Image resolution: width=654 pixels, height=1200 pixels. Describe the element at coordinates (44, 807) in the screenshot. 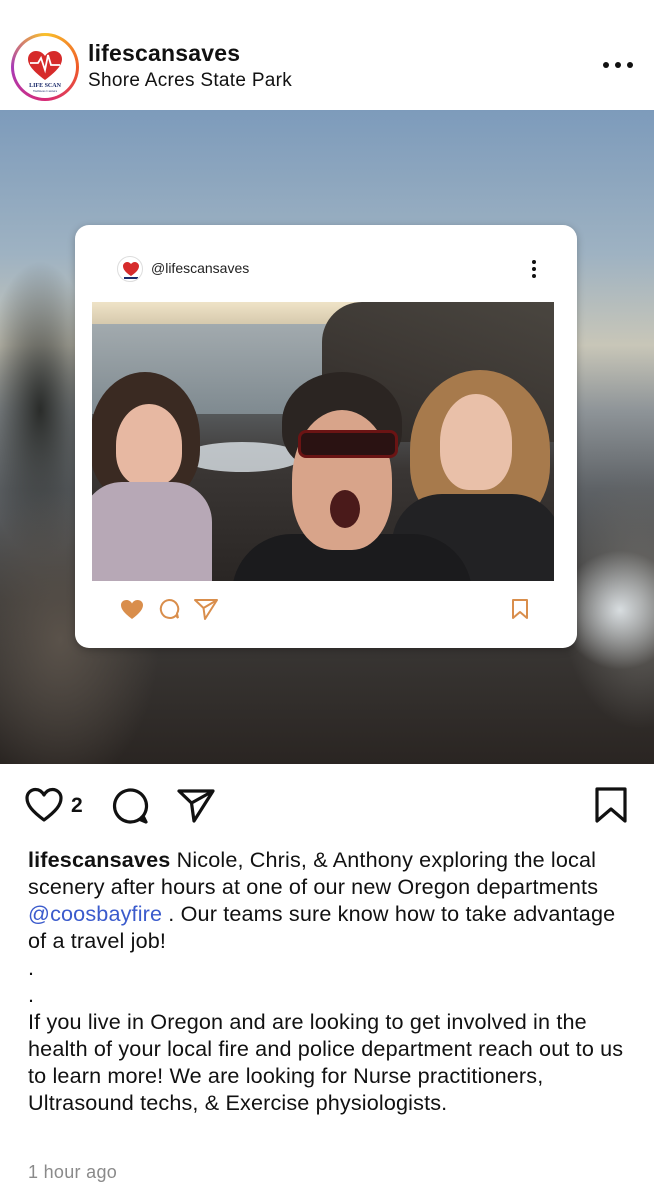

I see `like-heart-icon` at that location.